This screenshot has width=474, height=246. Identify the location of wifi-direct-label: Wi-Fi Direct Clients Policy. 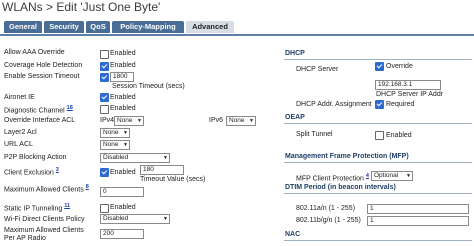
(44, 219).